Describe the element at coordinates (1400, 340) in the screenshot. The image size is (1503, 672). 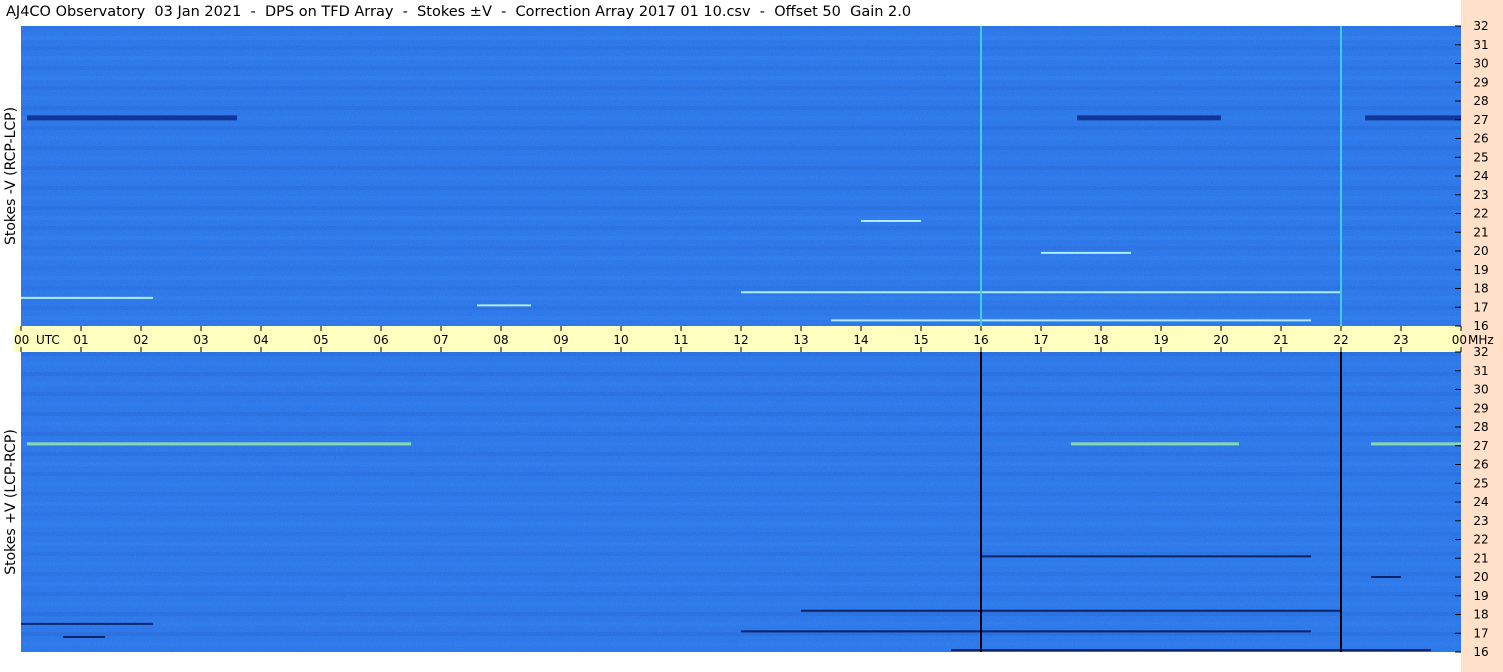
I see `x-tick-label: 23` at that location.